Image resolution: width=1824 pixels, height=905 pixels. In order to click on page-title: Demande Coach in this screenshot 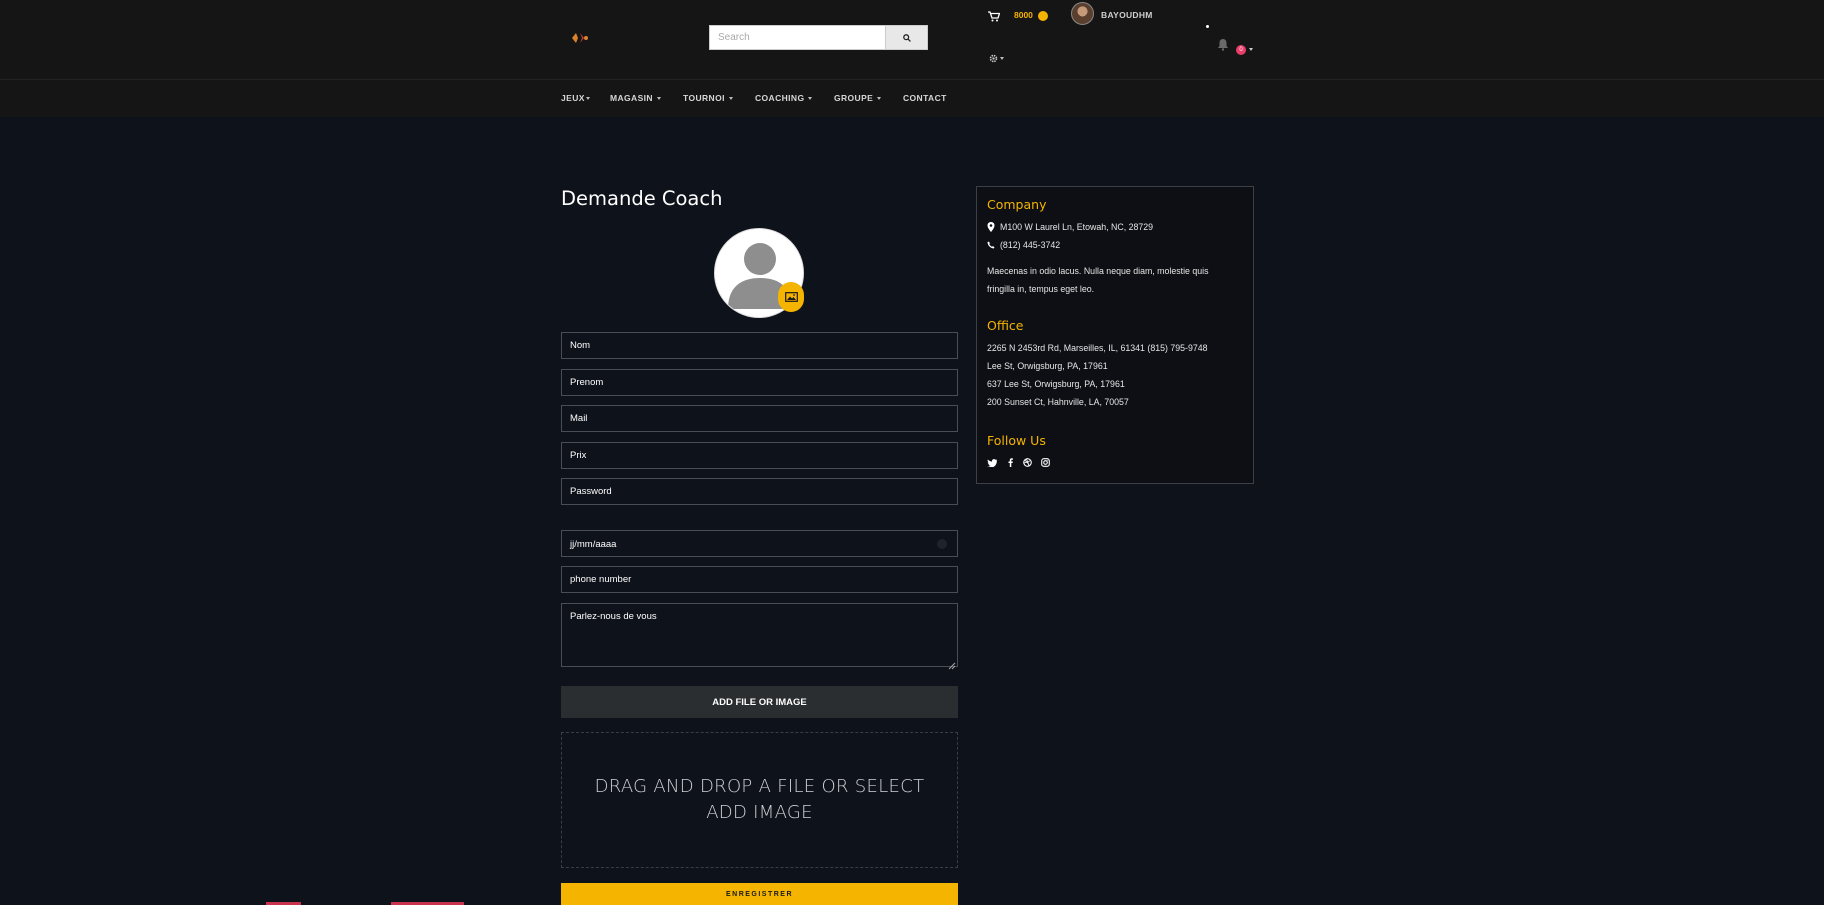, I will do `click(642, 198)`.